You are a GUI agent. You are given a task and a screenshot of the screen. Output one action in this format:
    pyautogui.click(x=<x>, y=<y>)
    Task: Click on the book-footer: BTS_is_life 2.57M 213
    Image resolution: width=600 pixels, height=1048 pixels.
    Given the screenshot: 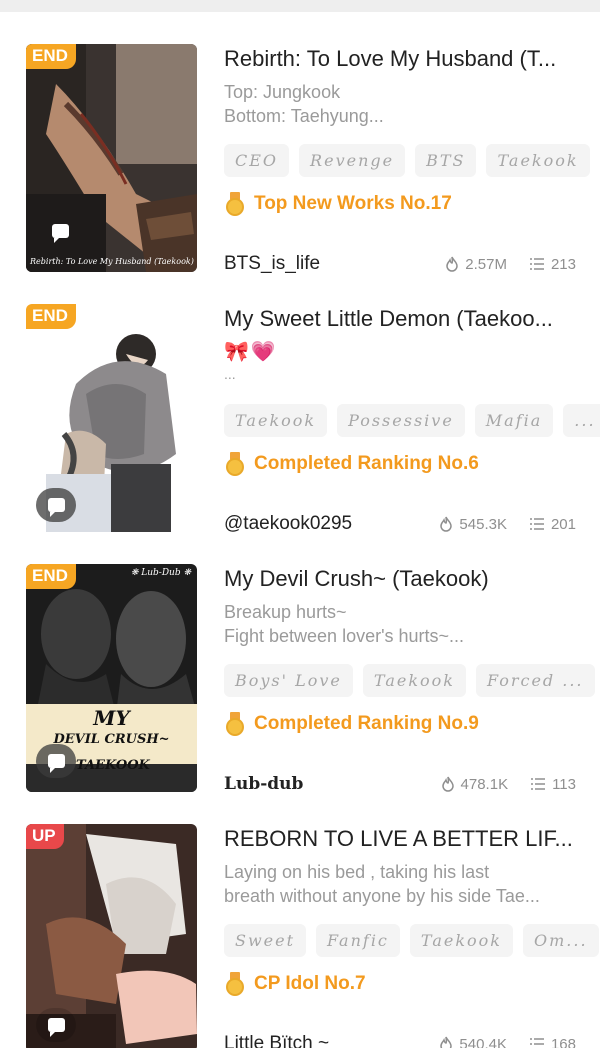 What is the action you would take?
    pyautogui.click(x=400, y=264)
    